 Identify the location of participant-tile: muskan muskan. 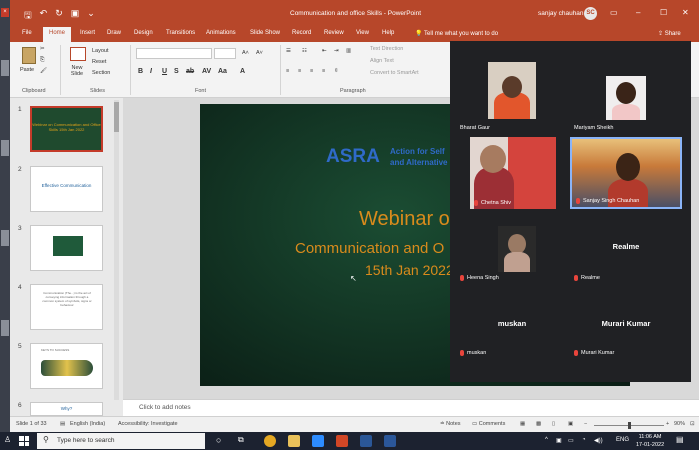
(512, 323).